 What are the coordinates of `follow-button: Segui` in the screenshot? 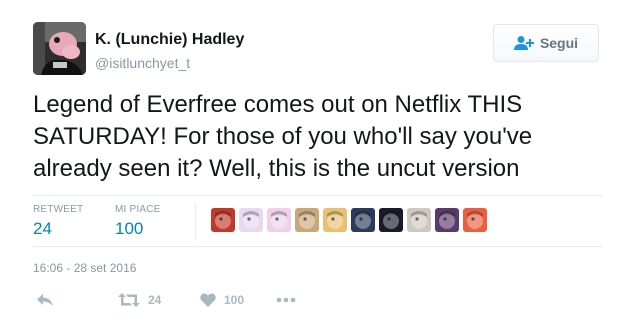 It's located at (546, 43).